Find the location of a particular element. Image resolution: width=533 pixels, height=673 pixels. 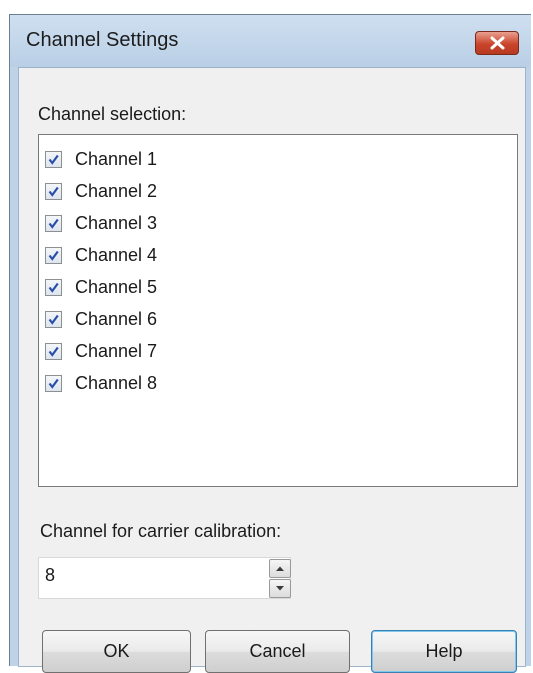

carrier-calibration-spinbox: 8 is located at coordinates (164, 578).